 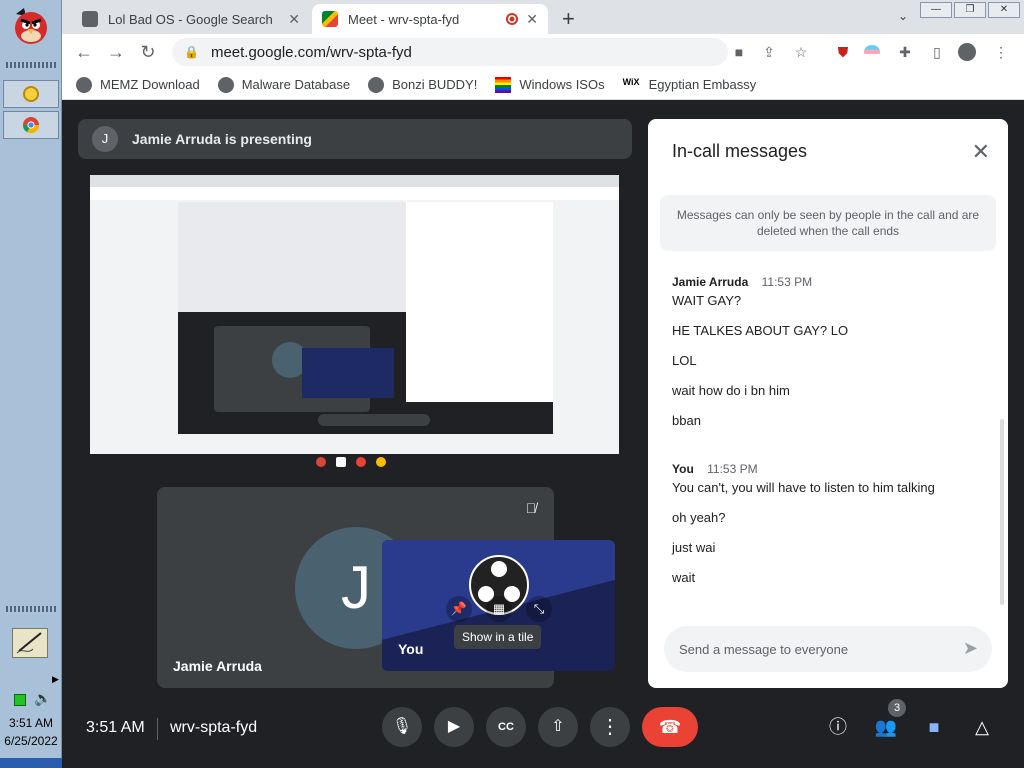 I want to click on more-icon: ⋮, so click(x=610, y=727).